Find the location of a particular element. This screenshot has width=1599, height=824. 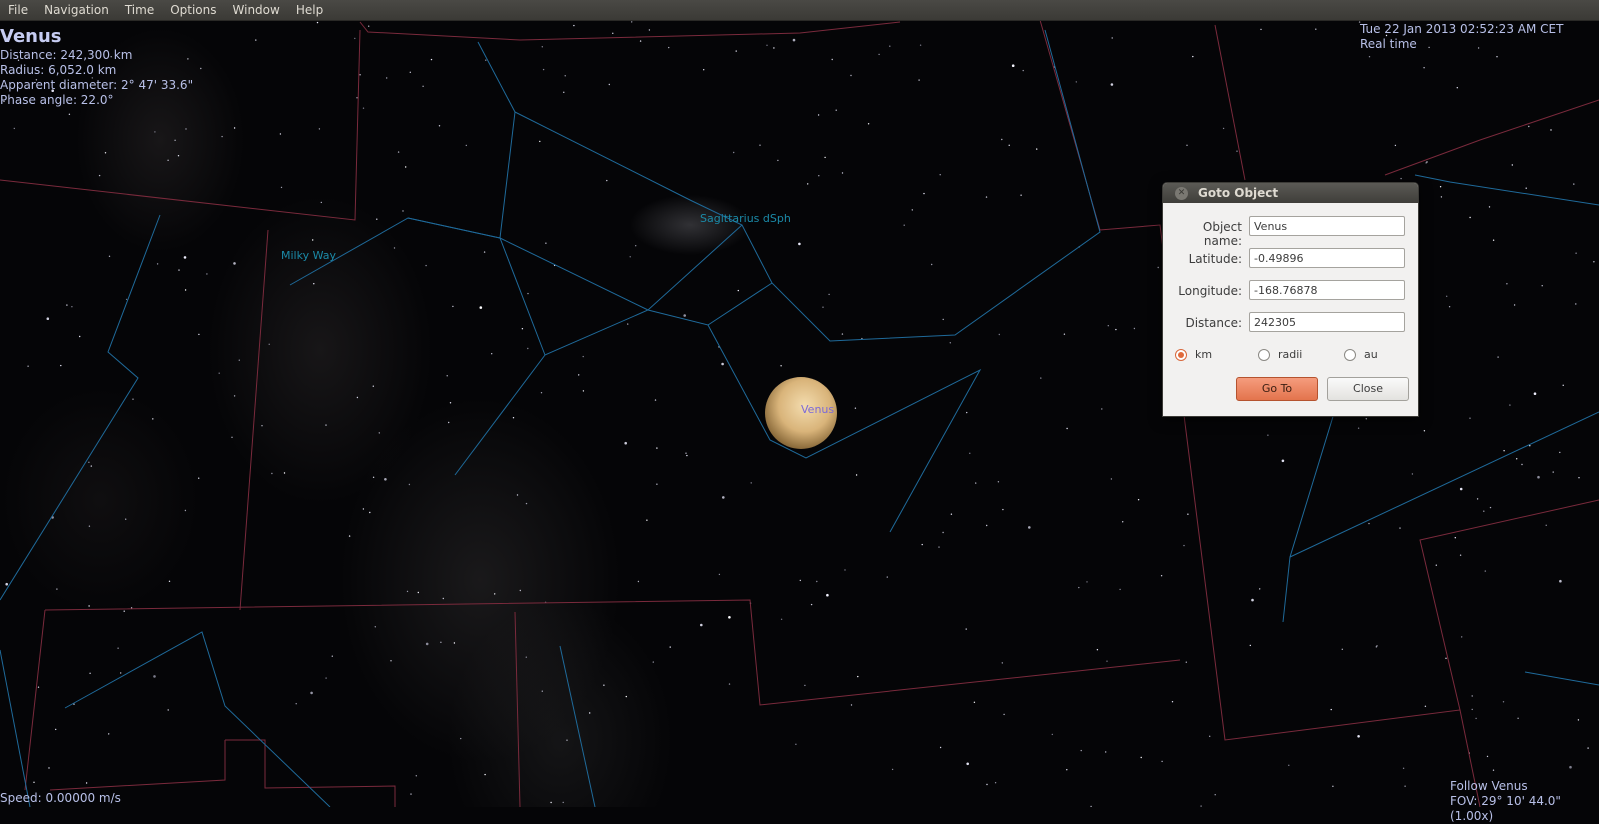

object-name: Venus is located at coordinates (31, 36).